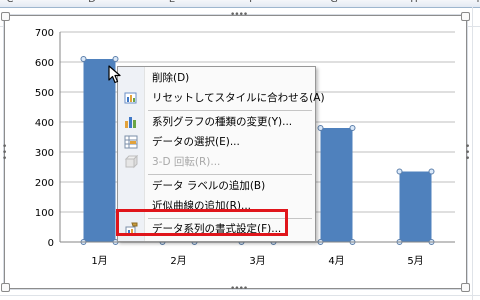 The height and width of the screenshot is (300, 480). What do you see at coordinates (130, 98) in the screenshot?
I see `reset-style-icon` at bounding box center [130, 98].